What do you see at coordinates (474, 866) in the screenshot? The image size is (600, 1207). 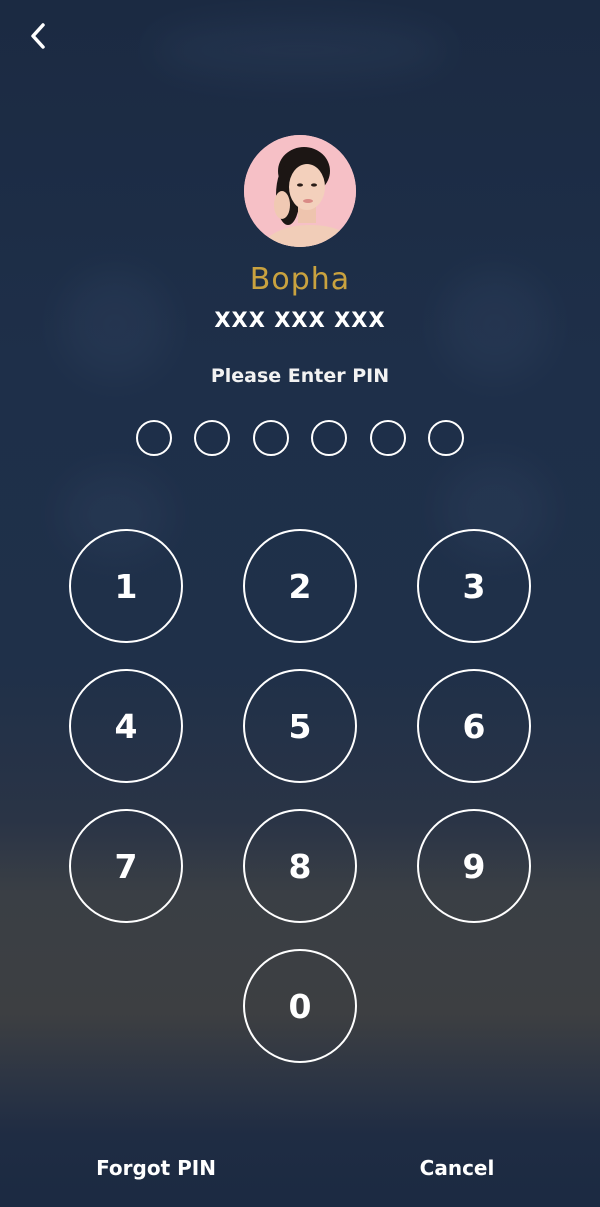 I see `key-9: 9` at bounding box center [474, 866].